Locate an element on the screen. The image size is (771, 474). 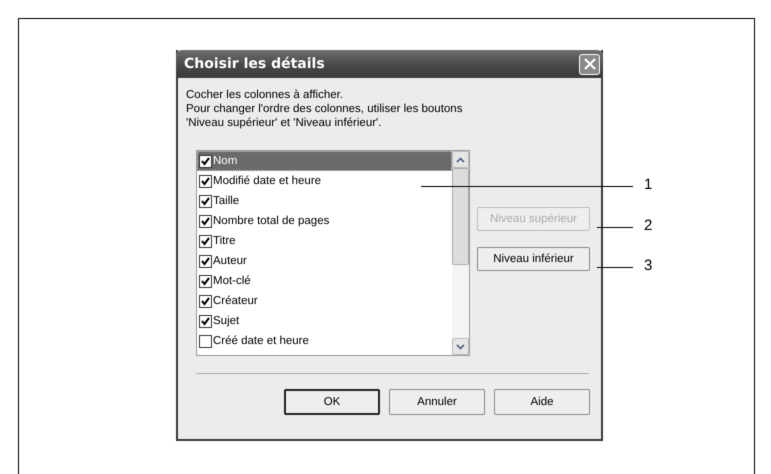
item-label: Nom is located at coordinates (225, 161).